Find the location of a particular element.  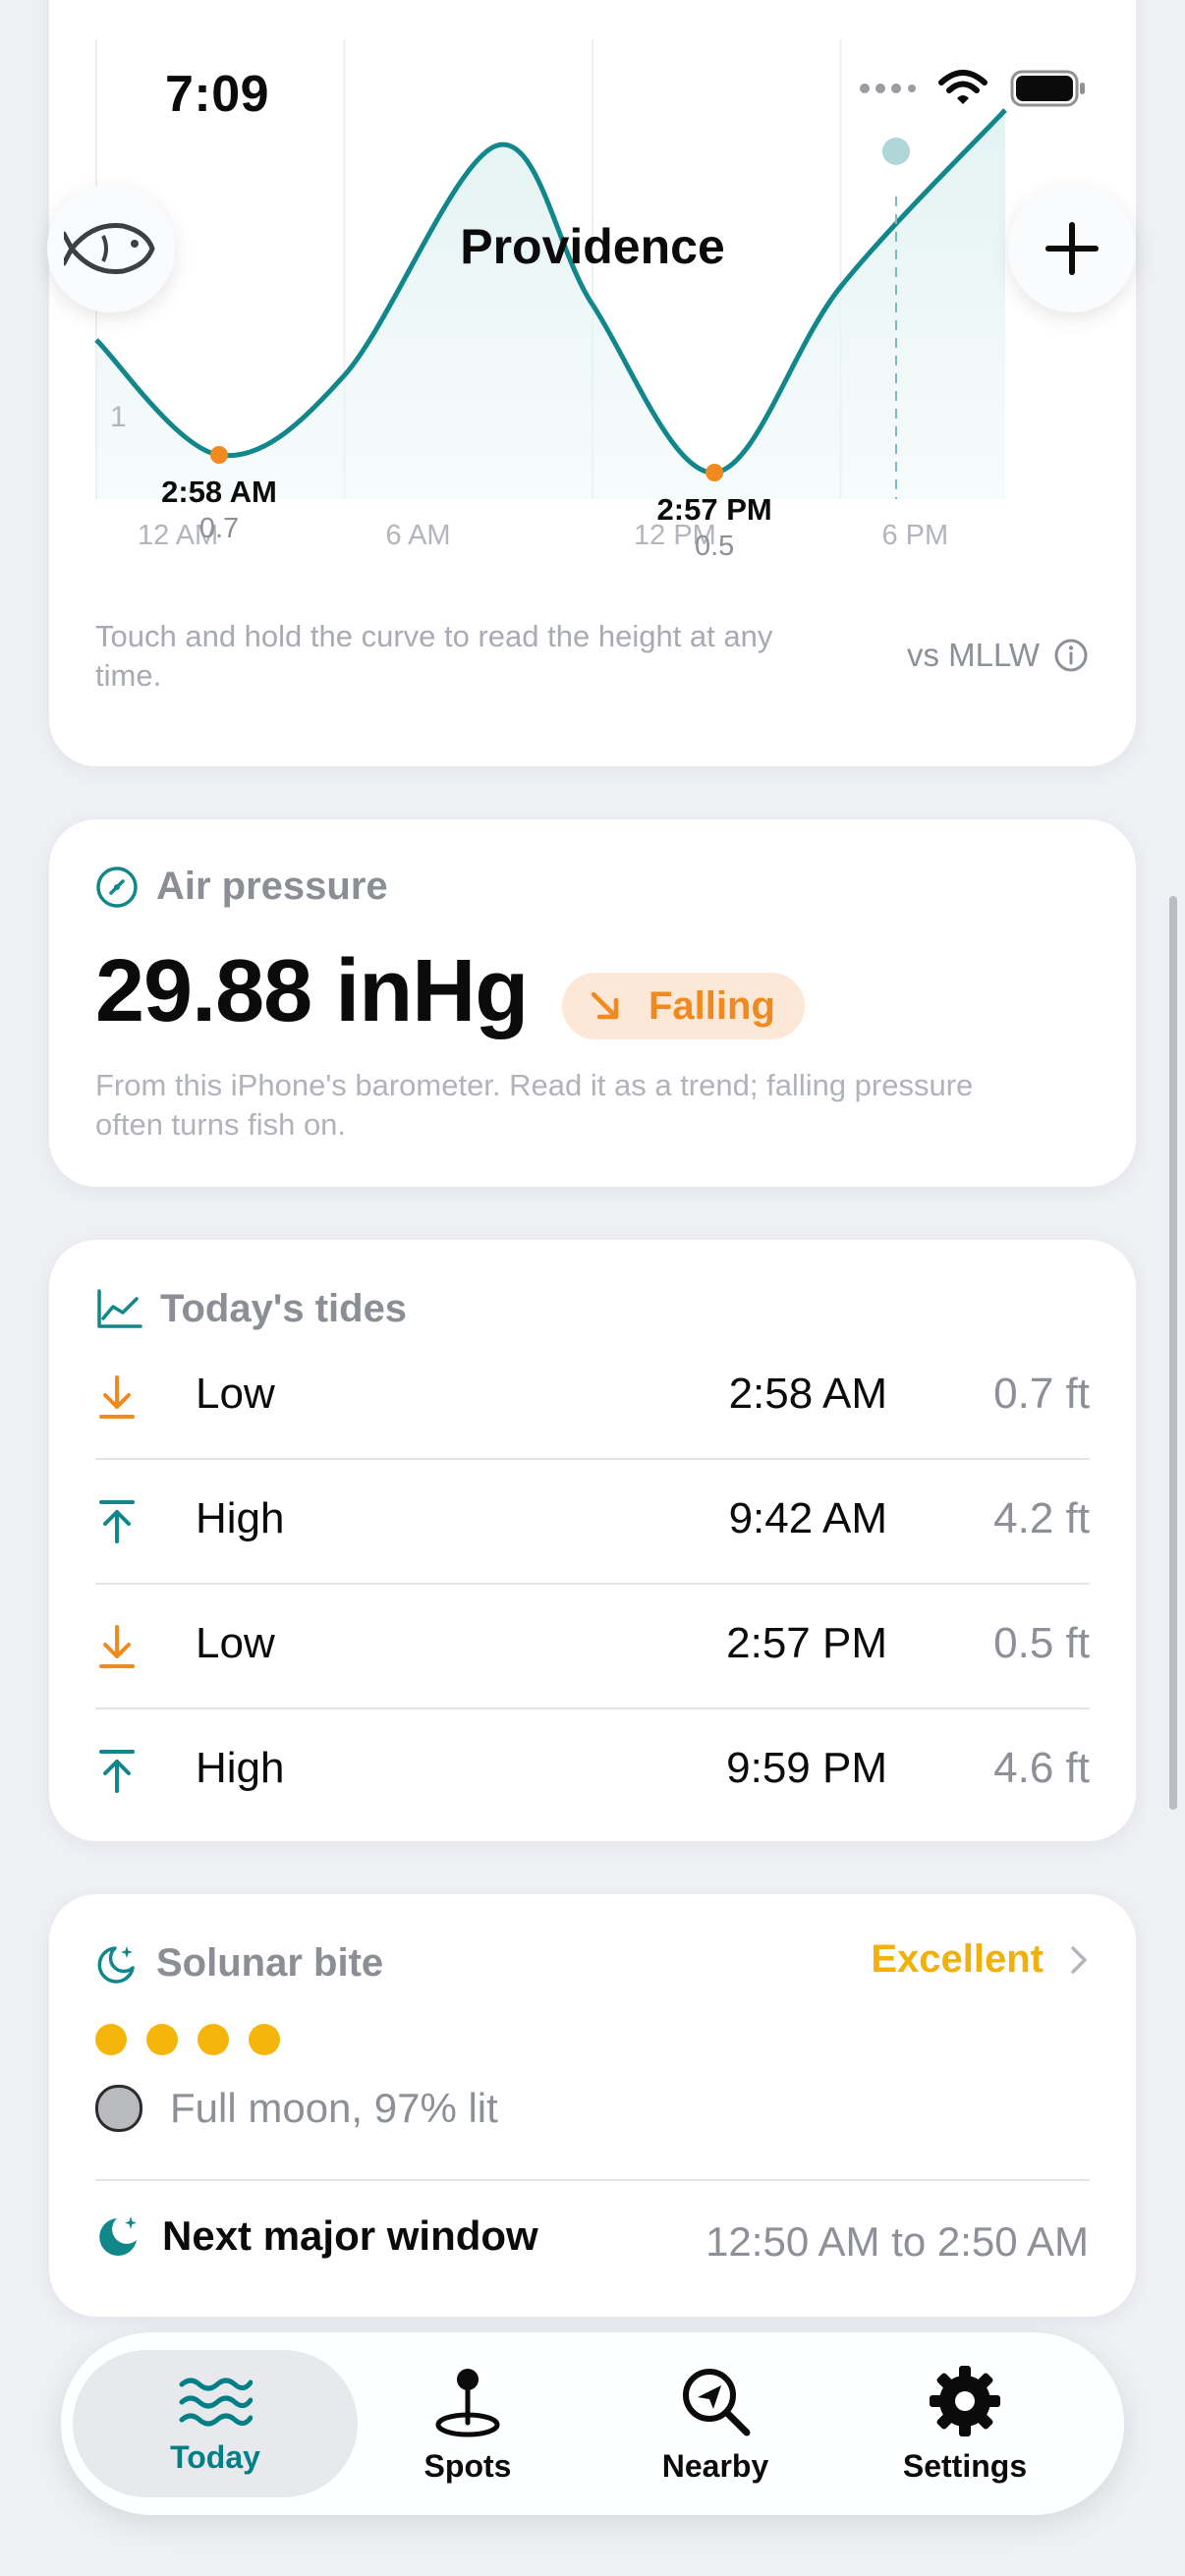

low-tide-time: 2:58 AM is located at coordinates (219, 492).